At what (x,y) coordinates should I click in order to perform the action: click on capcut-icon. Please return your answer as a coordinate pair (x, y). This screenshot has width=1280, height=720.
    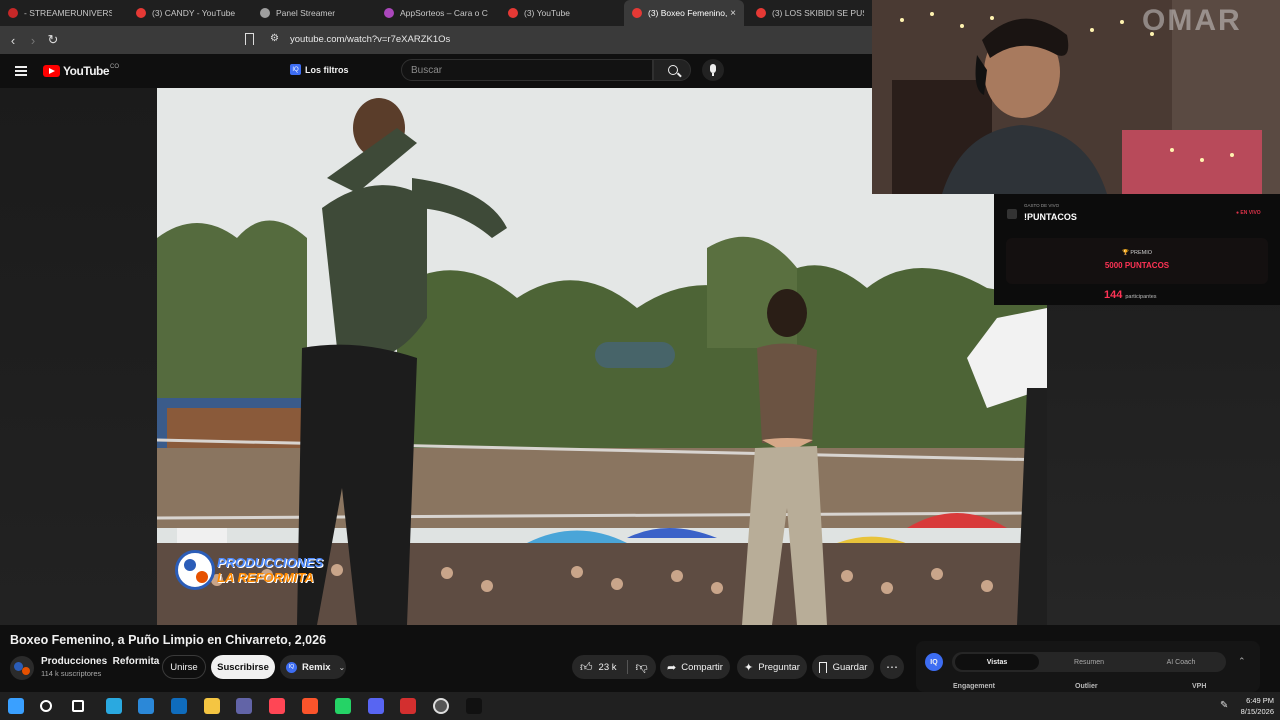
    Looking at the image, I should click on (474, 706).